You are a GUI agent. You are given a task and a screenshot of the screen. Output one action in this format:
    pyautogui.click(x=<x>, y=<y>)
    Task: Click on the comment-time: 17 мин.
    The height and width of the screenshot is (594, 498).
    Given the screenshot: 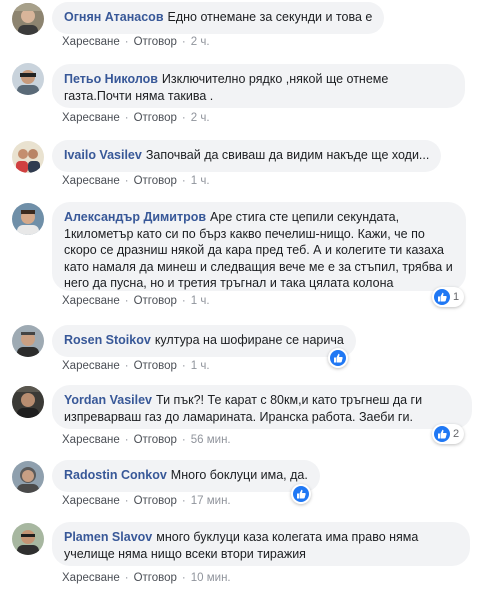 What is the action you would take?
    pyautogui.click(x=211, y=501)
    